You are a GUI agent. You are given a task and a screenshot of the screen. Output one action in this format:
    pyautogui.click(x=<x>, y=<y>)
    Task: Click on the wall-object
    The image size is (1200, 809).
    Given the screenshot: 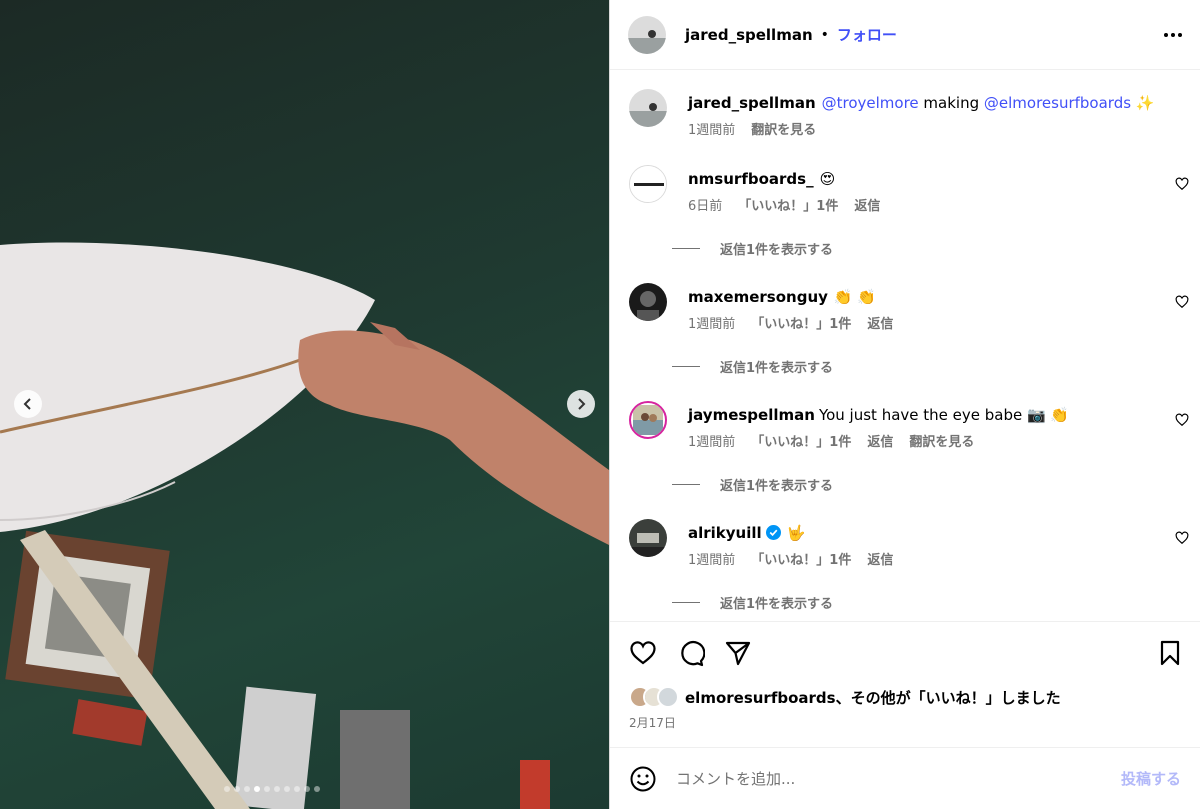 What is the action you would take?
    pyautogui.click(x=375, y=759)
    